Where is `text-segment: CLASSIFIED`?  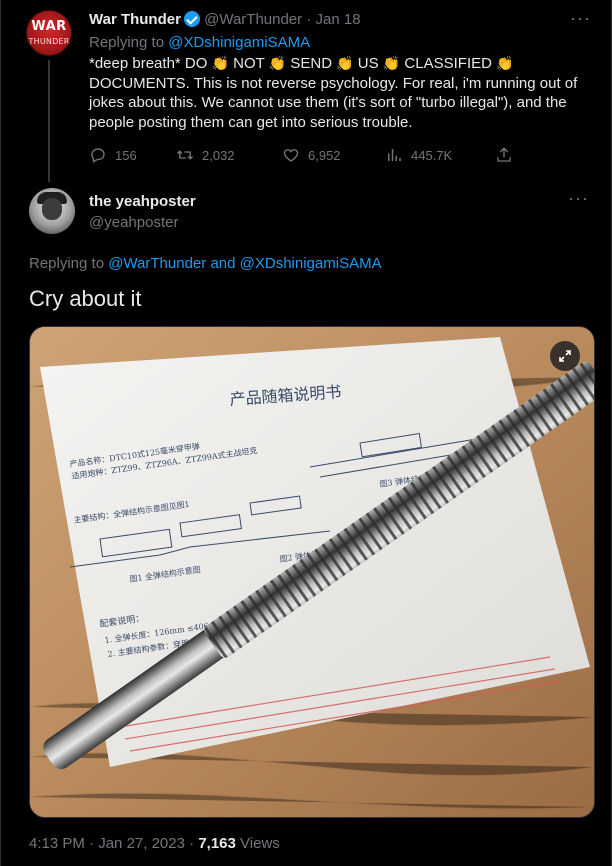
text-segment: CLASSIFIED is located at coordinates (448, 63).